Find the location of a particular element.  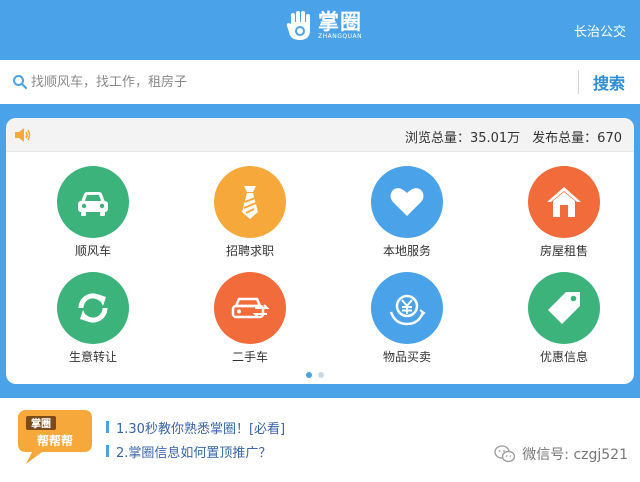

category-label: 优惠信息 is located at coordinates (563, 357).